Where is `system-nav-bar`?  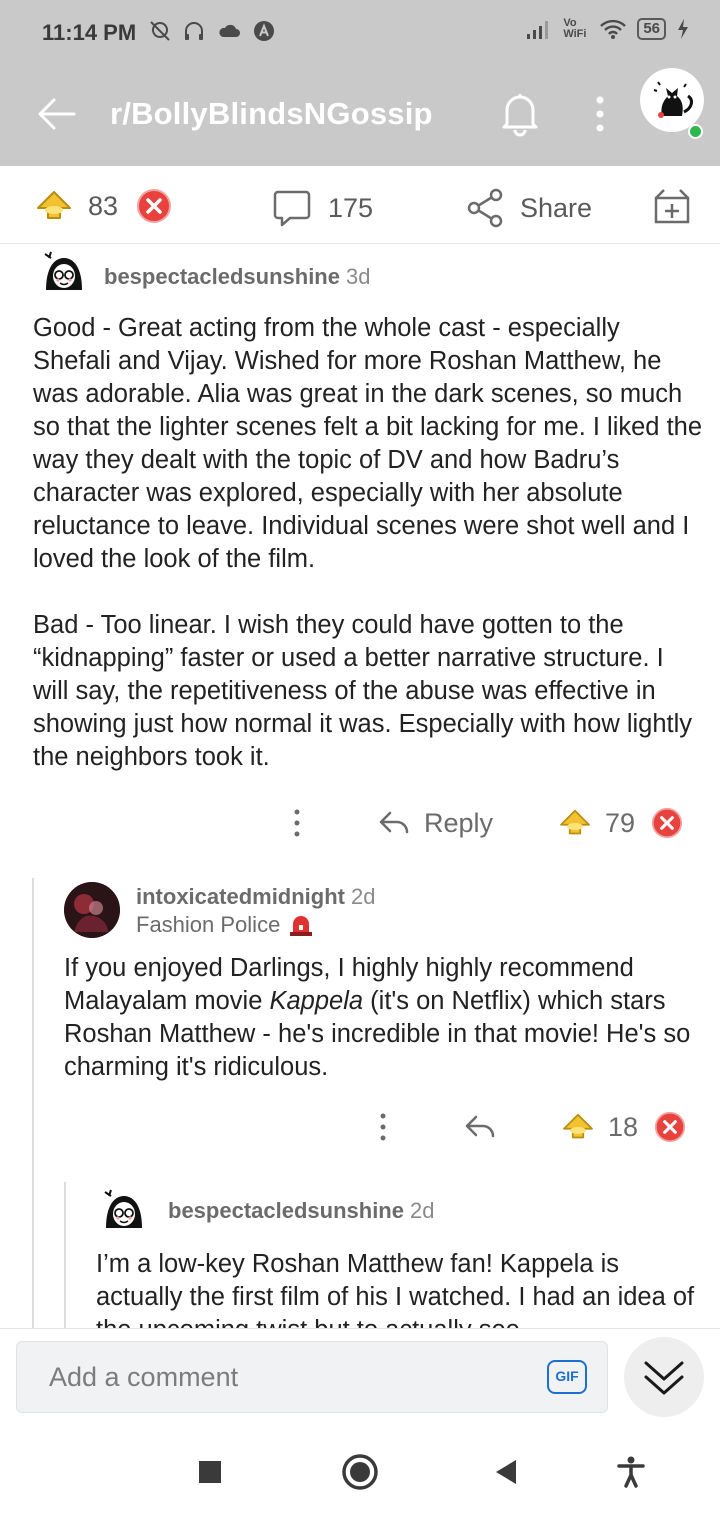 system-nav-bar is located at coordinates (360, 1472).